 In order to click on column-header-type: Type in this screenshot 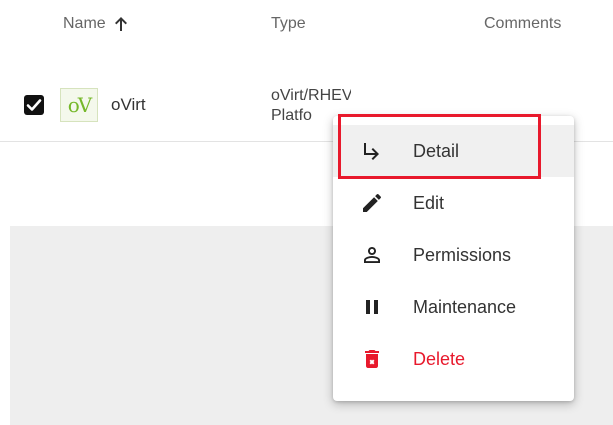, I will do `click(288, 24)`.